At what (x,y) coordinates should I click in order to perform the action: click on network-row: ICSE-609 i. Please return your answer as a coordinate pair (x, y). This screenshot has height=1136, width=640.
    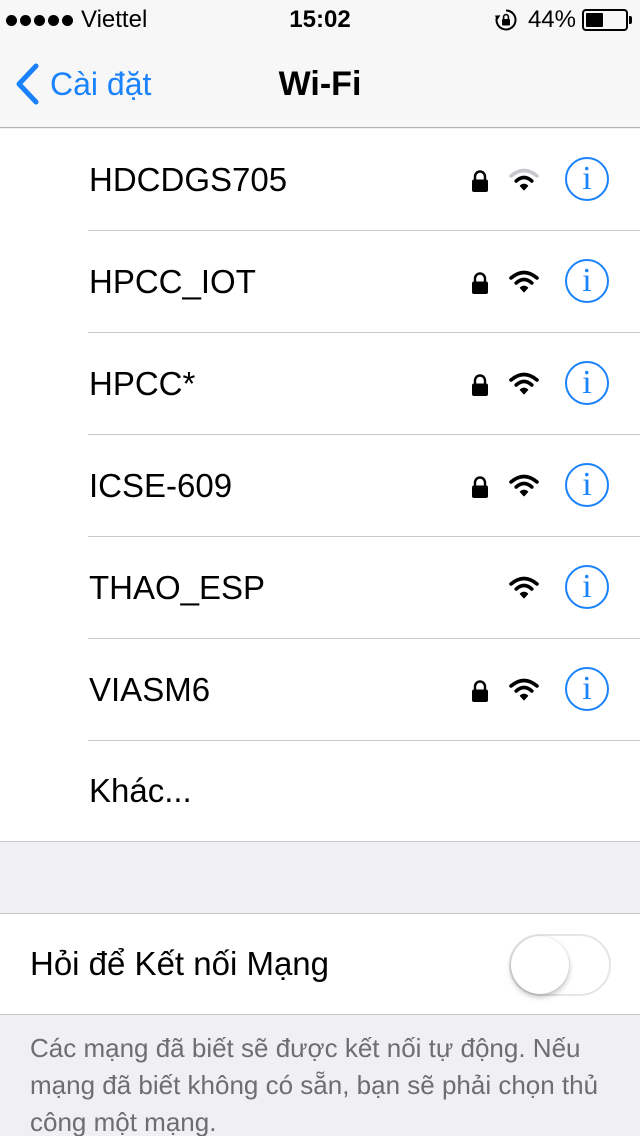
    Looking at the image, I should click on (320, 486).